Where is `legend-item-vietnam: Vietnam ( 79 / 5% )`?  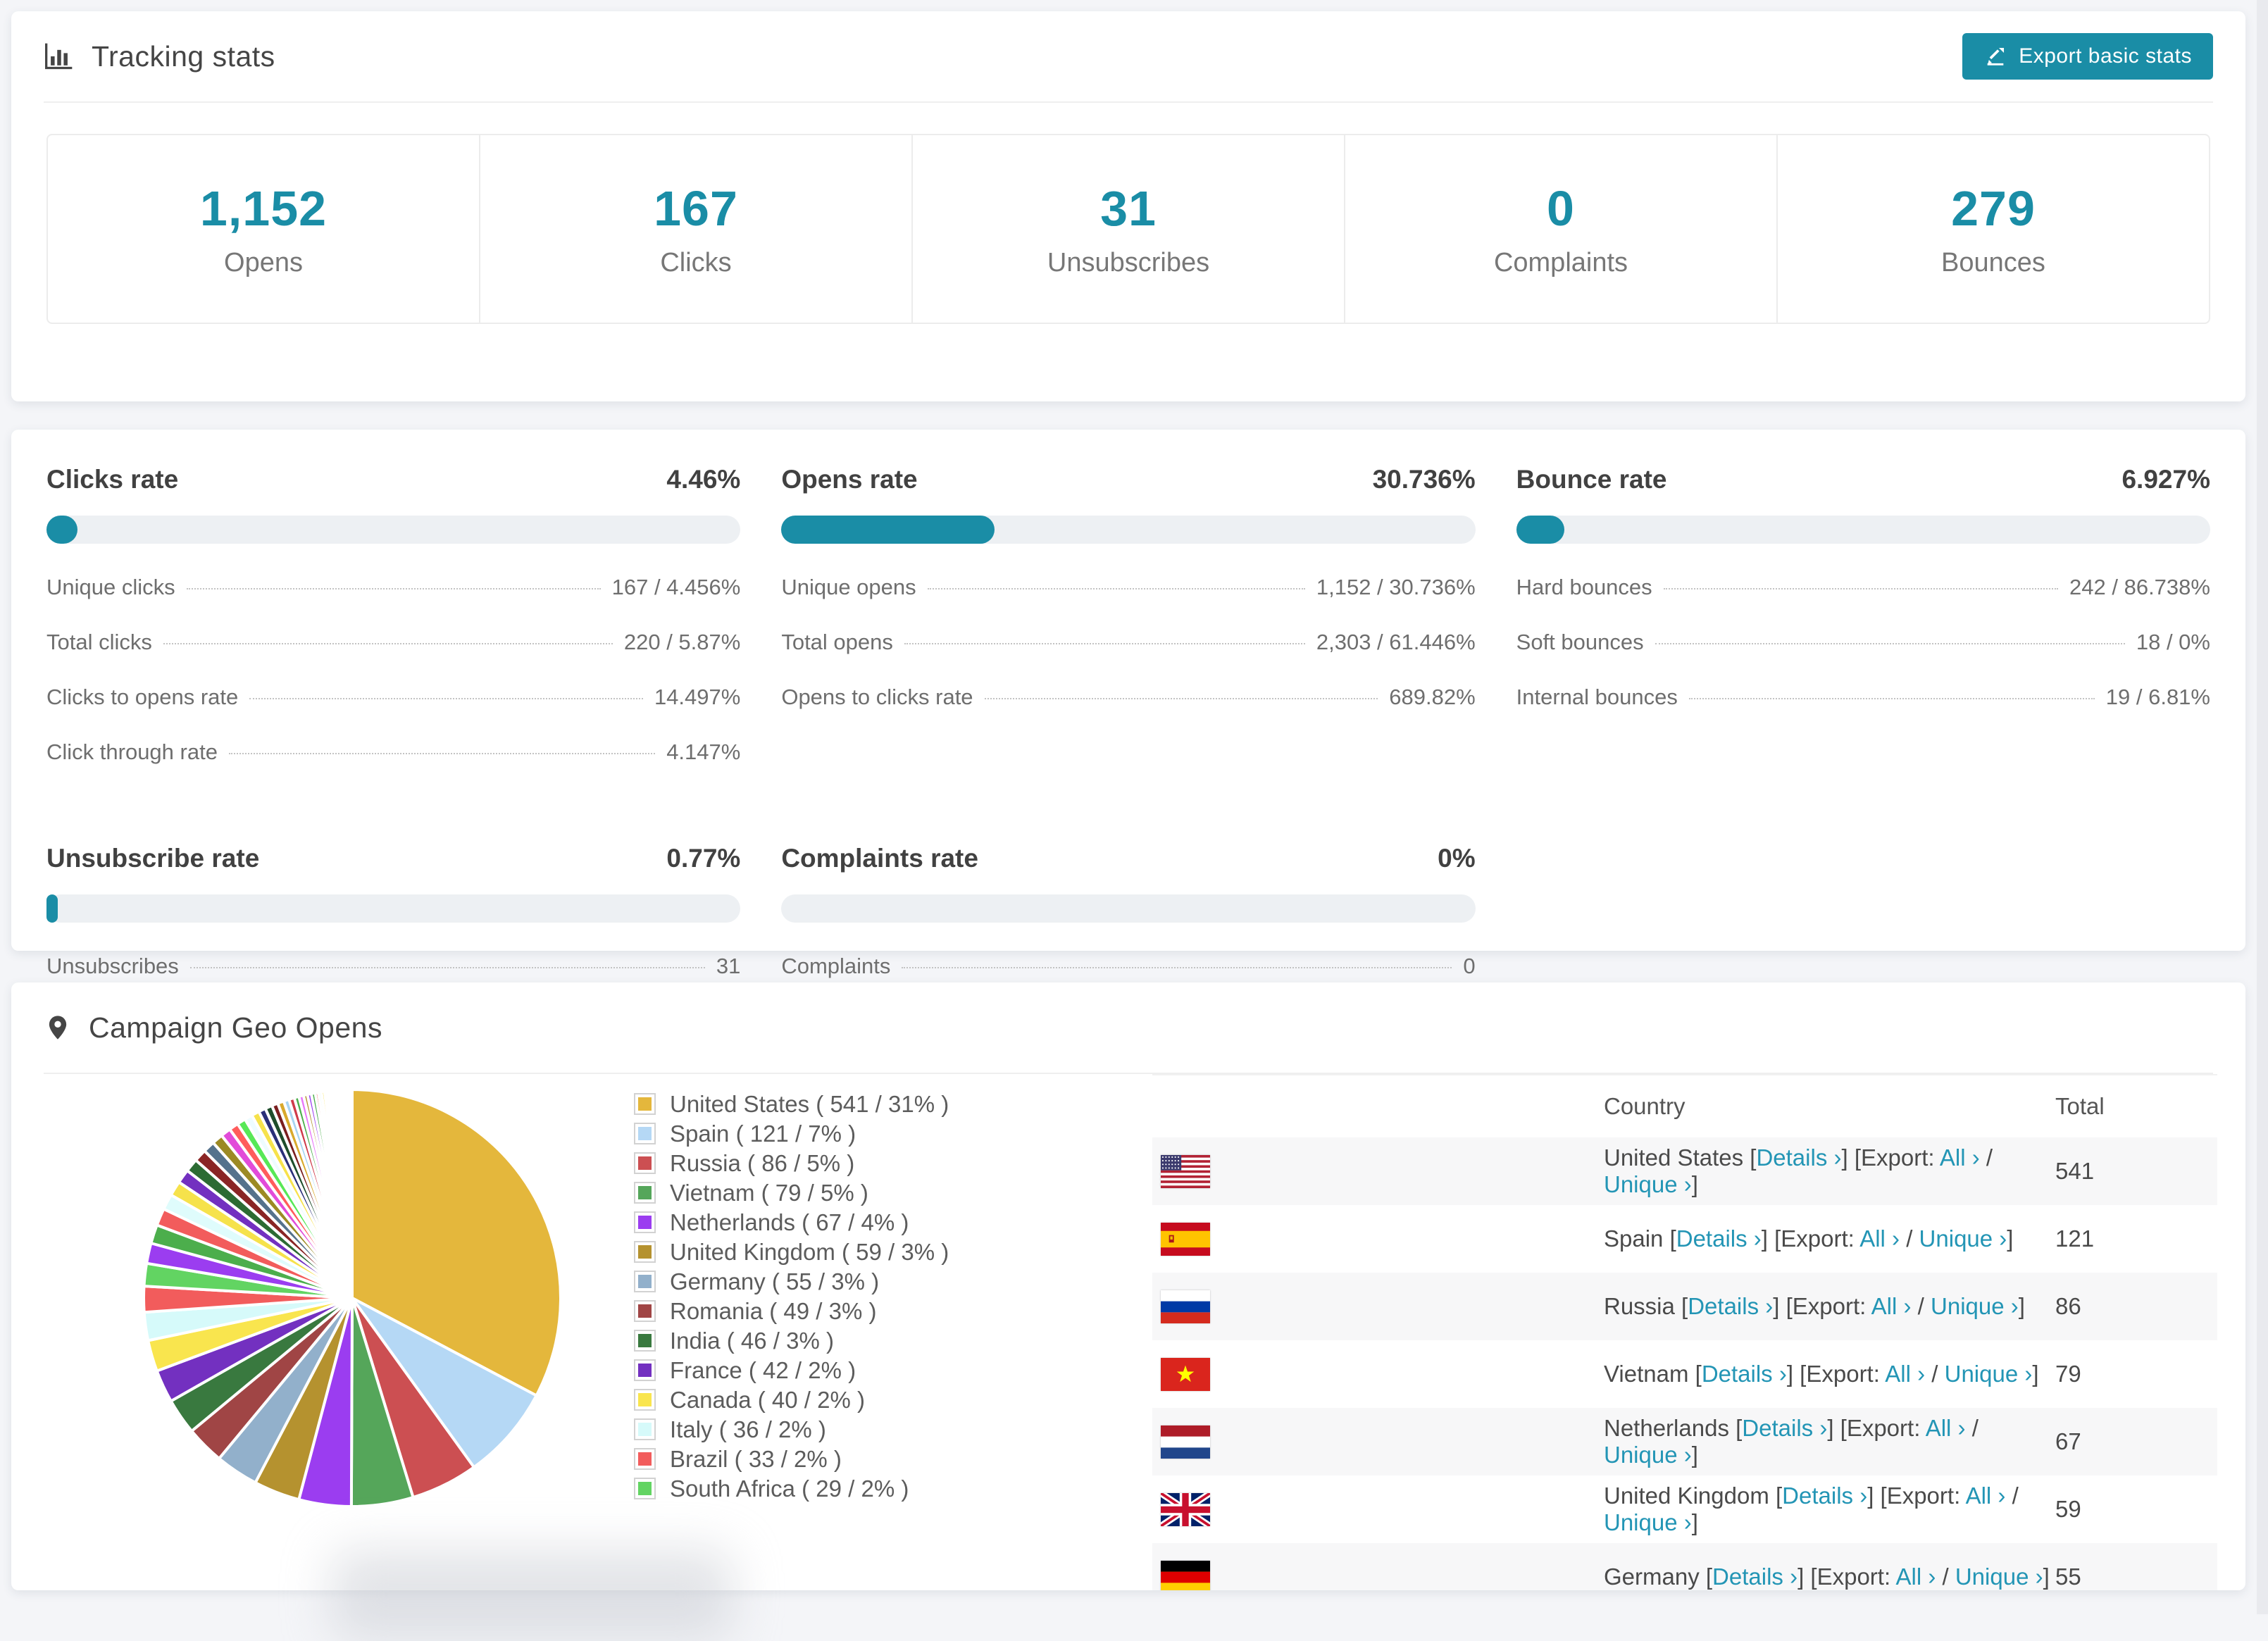
legend-item-vietnam: Vietnam ( 79 / 5% ) is located at coordinates (792, 1193).